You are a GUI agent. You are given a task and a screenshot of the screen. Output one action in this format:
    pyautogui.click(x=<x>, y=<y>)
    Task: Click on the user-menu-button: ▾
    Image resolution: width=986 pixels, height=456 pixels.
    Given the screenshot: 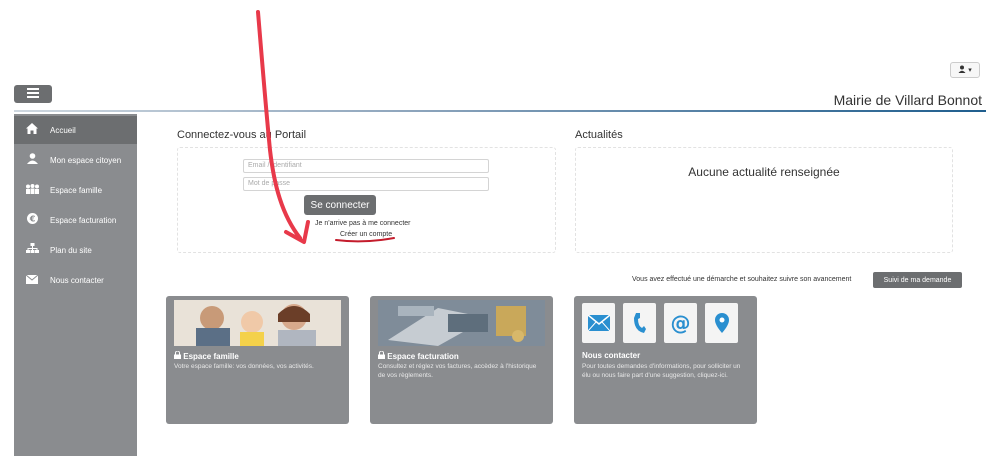 What is the action you would take?
    pyautogui.click(x=965, y=70)
    